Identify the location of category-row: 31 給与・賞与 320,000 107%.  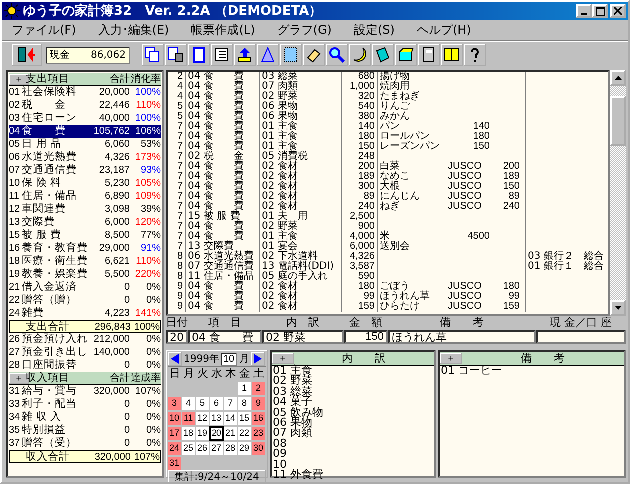
(85, 391).